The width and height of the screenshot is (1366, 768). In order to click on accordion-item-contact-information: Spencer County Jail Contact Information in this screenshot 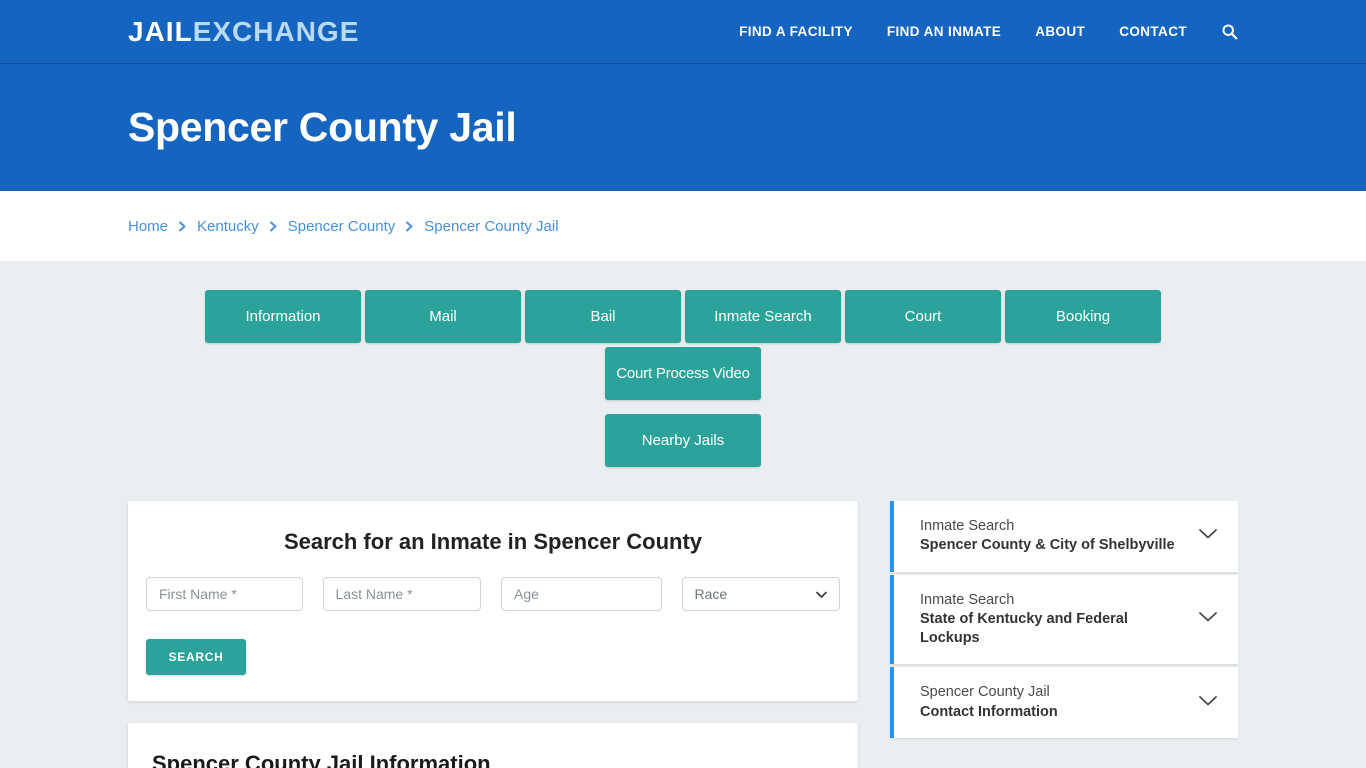, I will do `click(1064, 702)`.